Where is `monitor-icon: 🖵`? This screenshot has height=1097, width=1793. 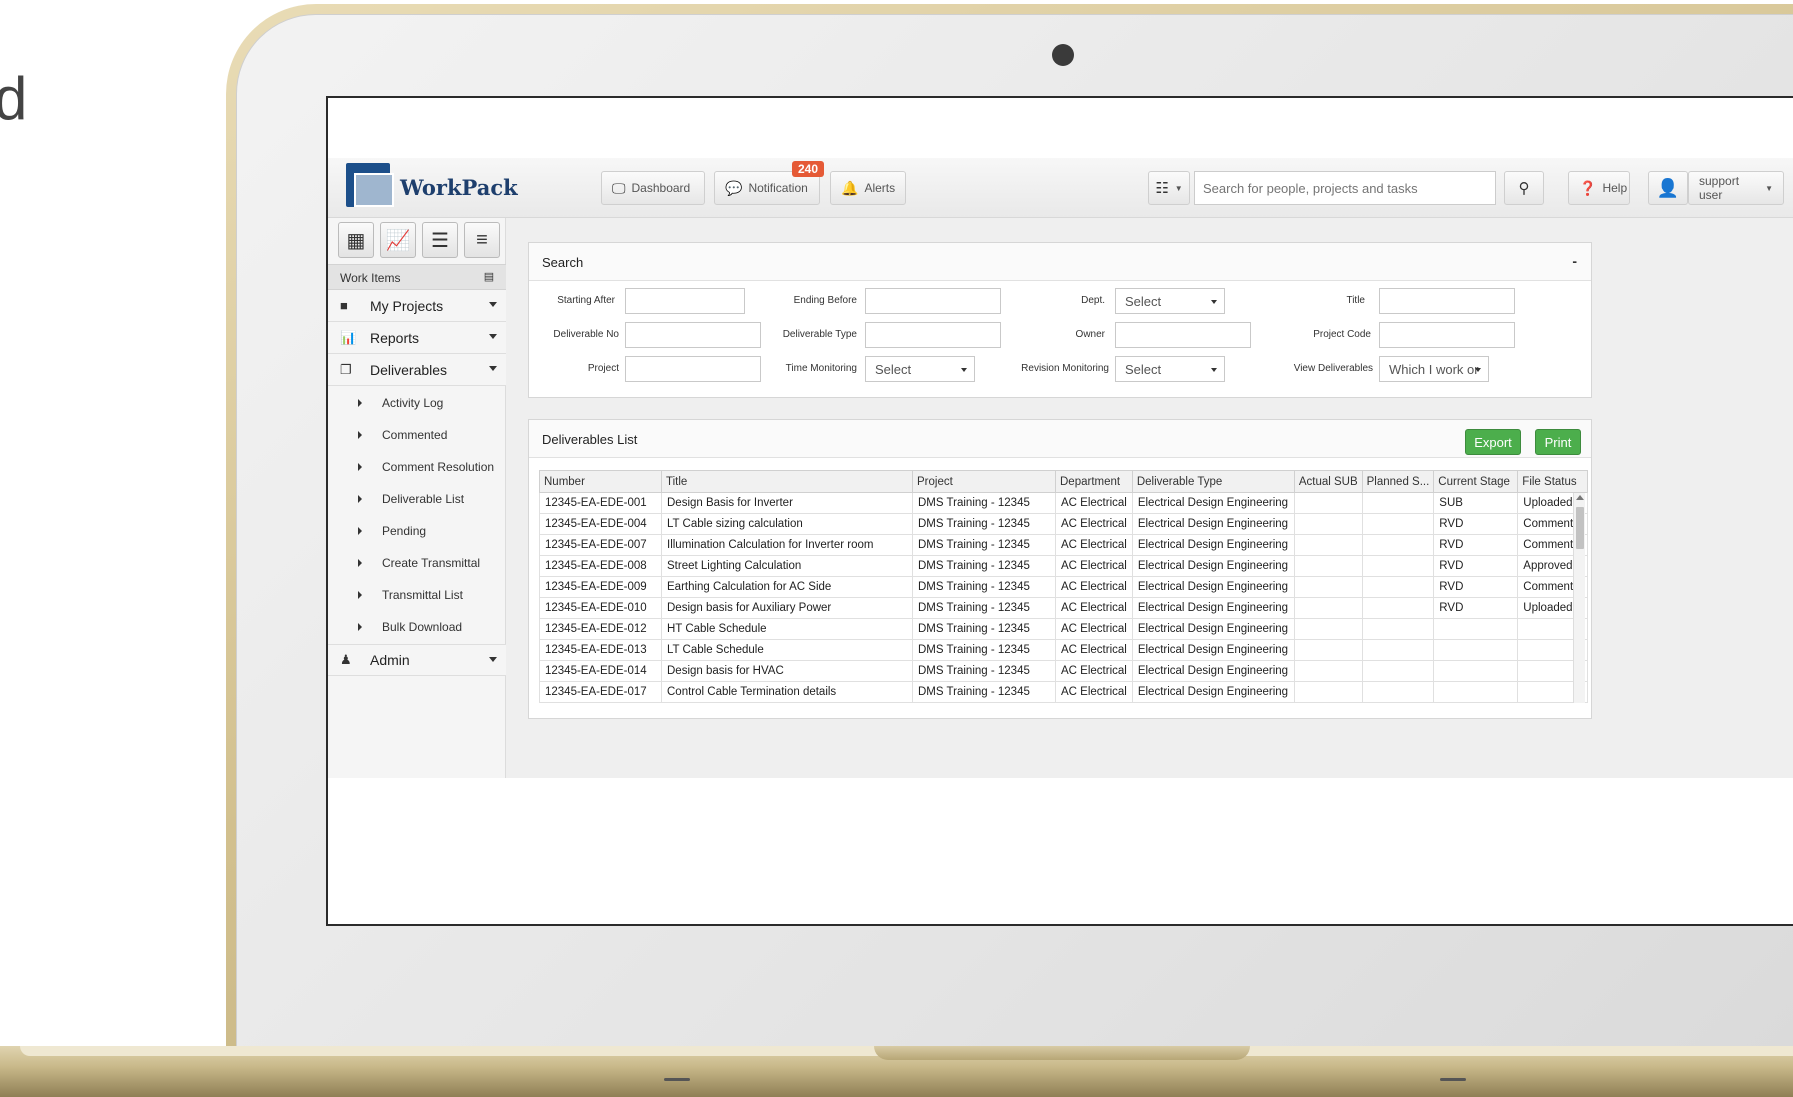
monitor-icon: 🖵 is located at coordinates (619, 187).